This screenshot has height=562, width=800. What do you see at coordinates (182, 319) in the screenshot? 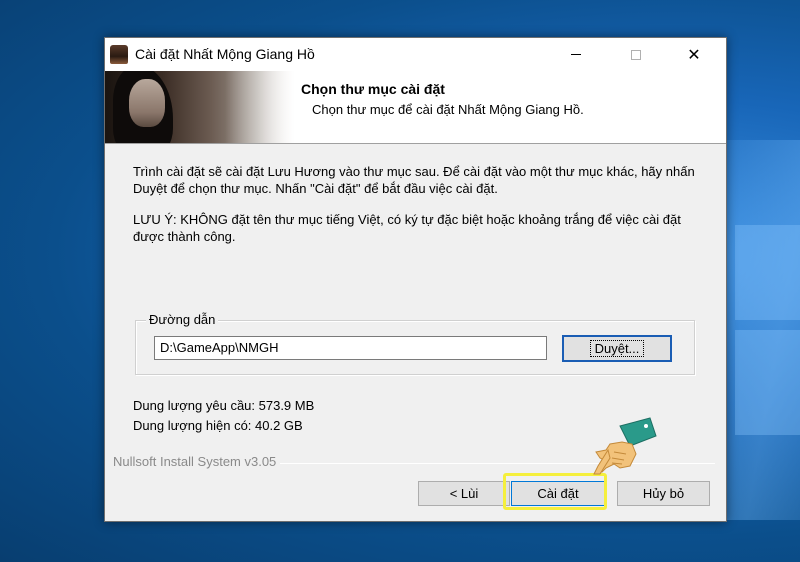
I see `path-group-label: Đường dẫn` at bounding box center [182, 319].